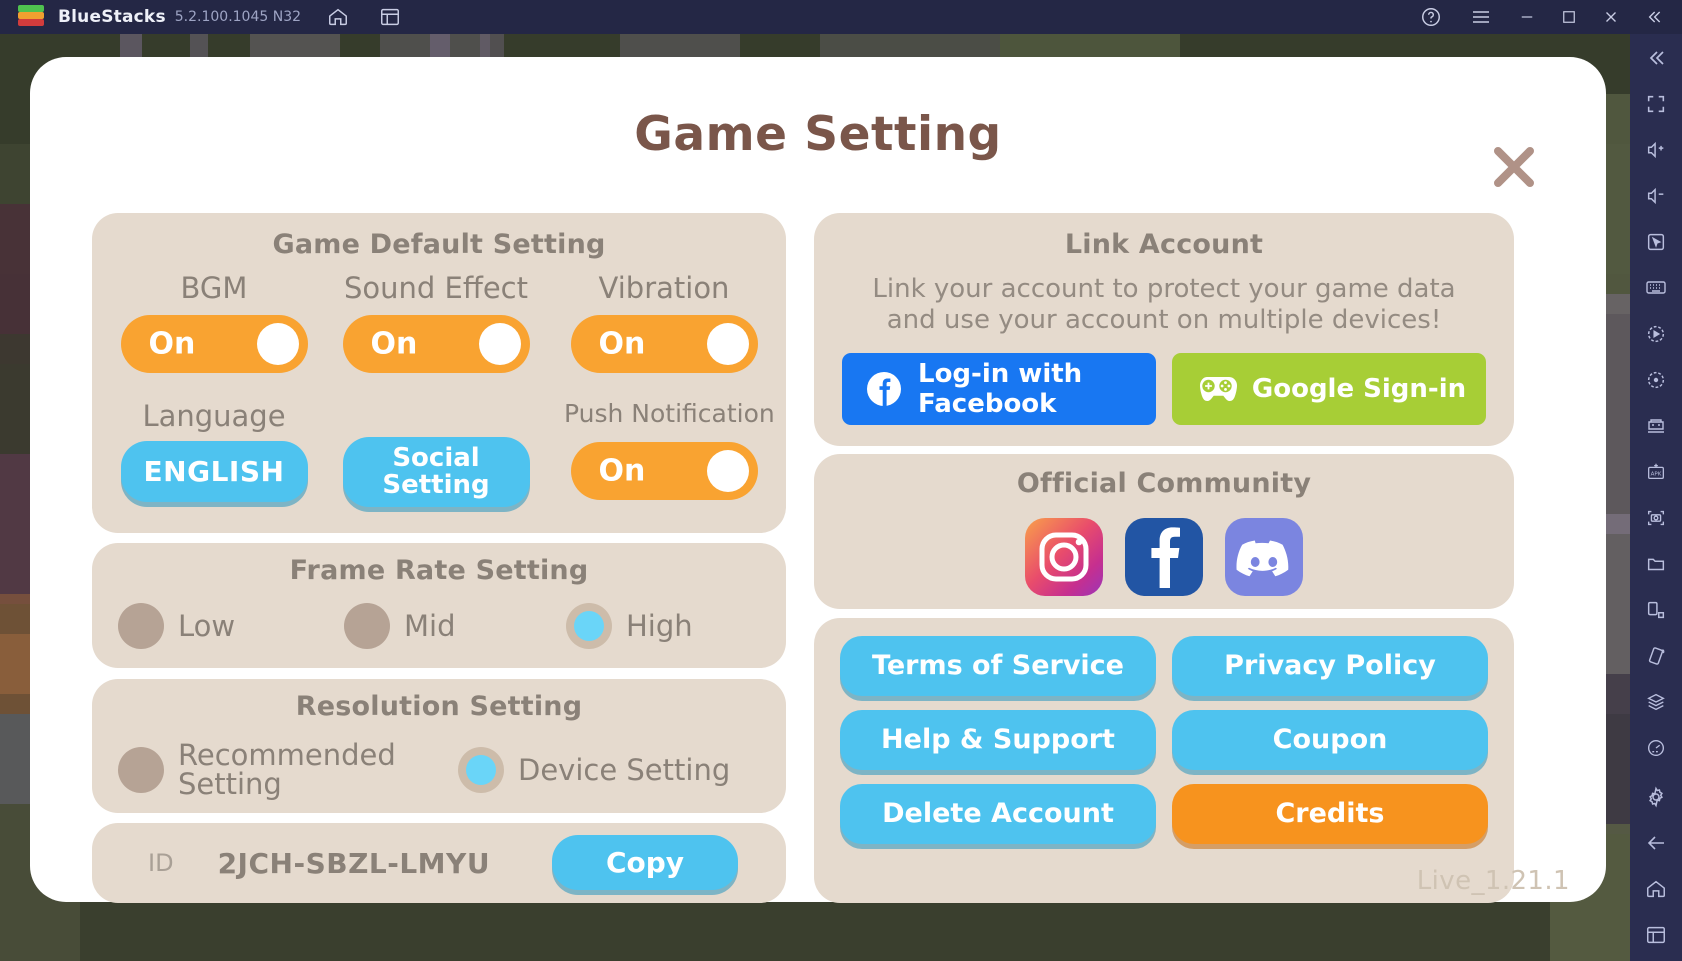  What do you see at coordinates (1656, 334) in the screenshot?
I see `macro-record-icon` at bounding box center [1656, 334].